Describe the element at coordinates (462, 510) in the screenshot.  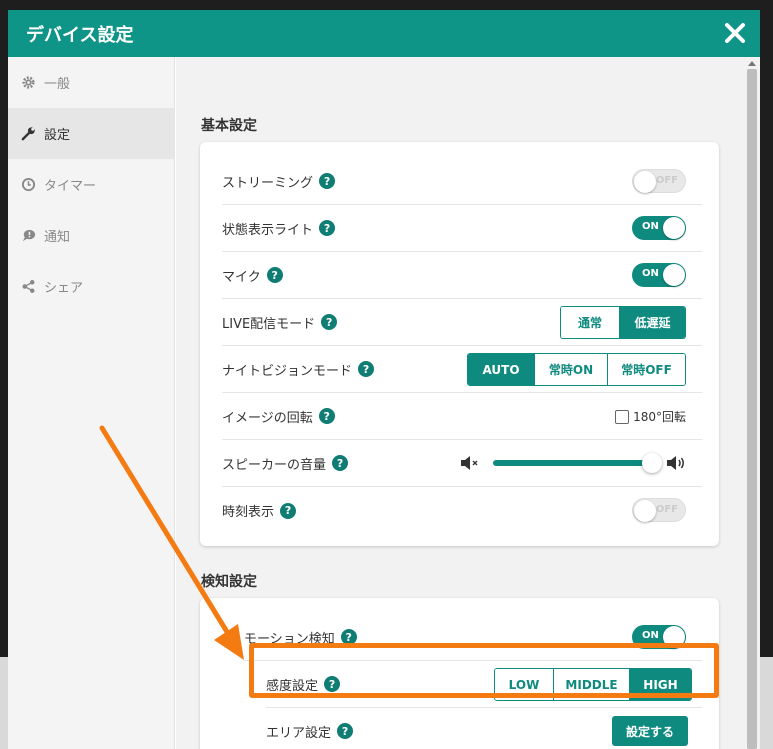
I see `time-display-row: 時刻表示 ? OFF` at that location.